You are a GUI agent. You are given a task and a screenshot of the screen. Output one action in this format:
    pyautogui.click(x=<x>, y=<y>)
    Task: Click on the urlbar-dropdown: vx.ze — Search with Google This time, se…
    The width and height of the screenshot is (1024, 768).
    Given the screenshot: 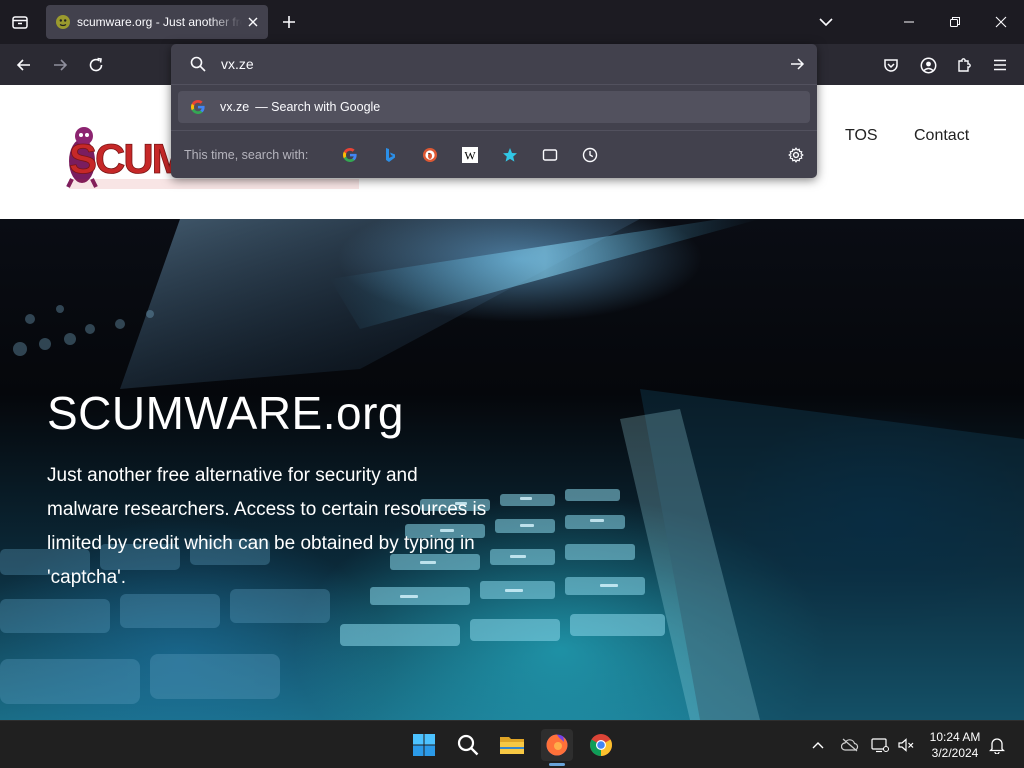 What is the action you would take?
    pyautogui.click(x=494, y=111)
    